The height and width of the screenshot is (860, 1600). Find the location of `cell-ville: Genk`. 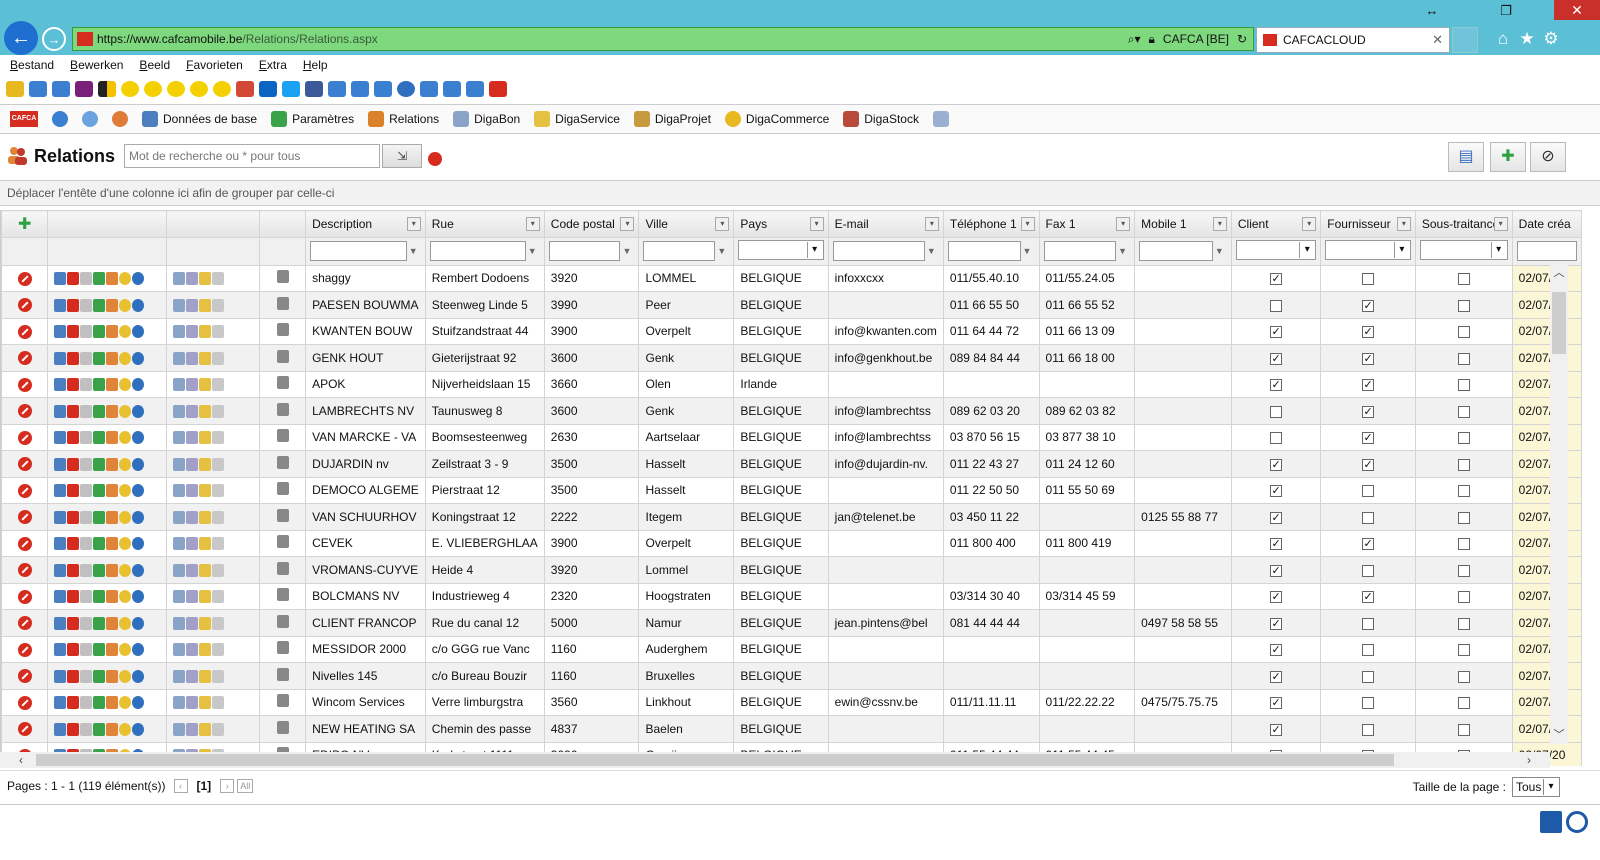

cell-ville: Genk is located at coordinates (686, 411).